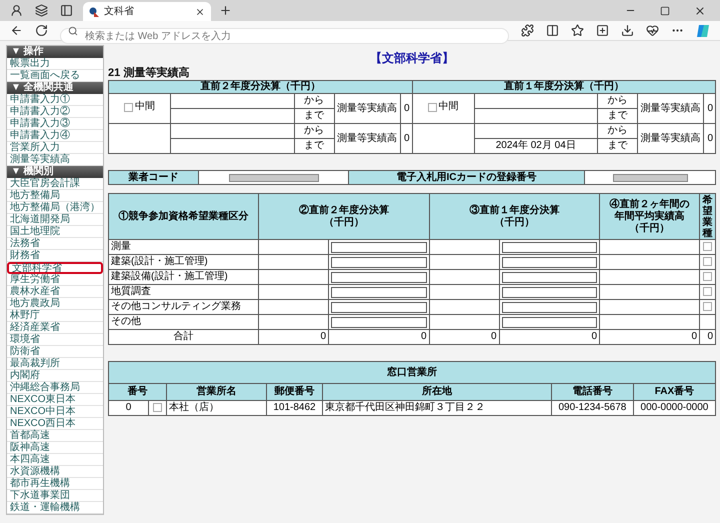 This screenshot has height=523, width=720. Describe the element at coordinates (55, 244) in the screenshot. I see `sidebar-item: 法務省` at that location.